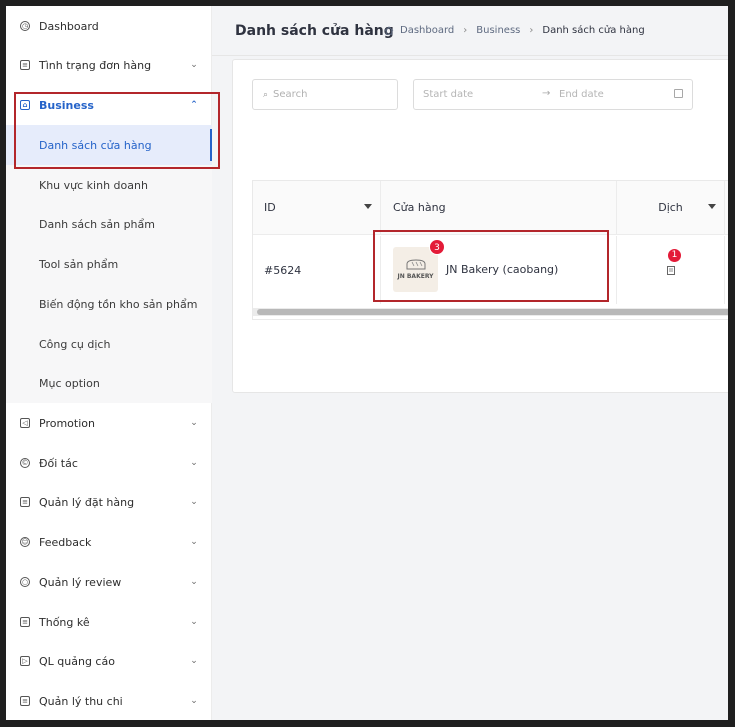  What do you see at coordinates (69, 26) in the screenshot?
I see `sidebar-item-label: Dashboard` at bounding box center [69, 26].